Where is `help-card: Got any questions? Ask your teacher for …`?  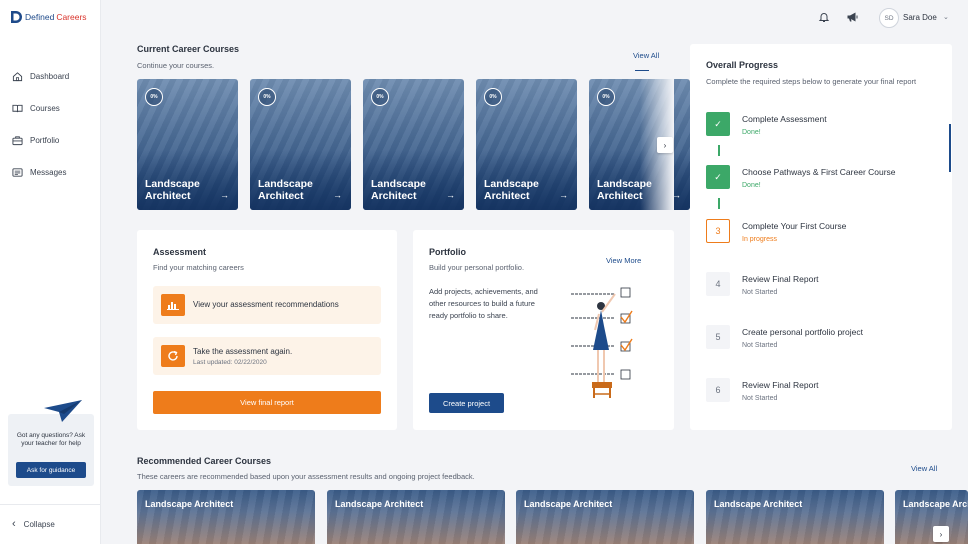
help-card: Got any questions? Ask your teacher for … is located at coordinates (51, 443).